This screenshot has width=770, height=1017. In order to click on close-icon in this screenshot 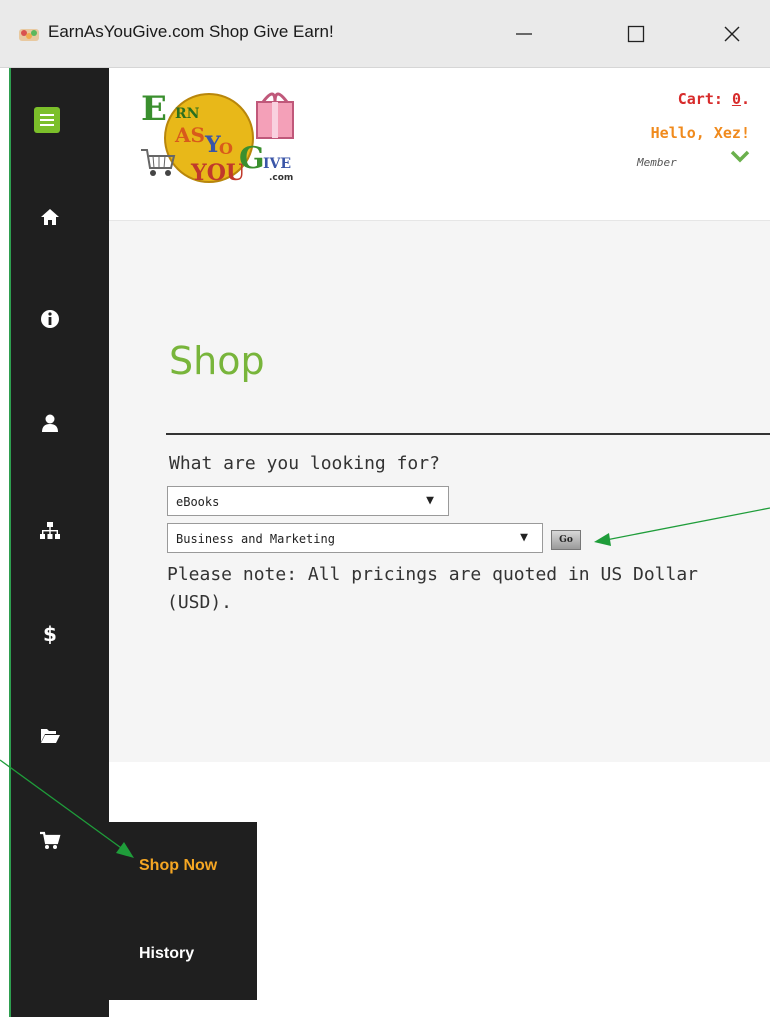, I will do `click(732, 34)`.